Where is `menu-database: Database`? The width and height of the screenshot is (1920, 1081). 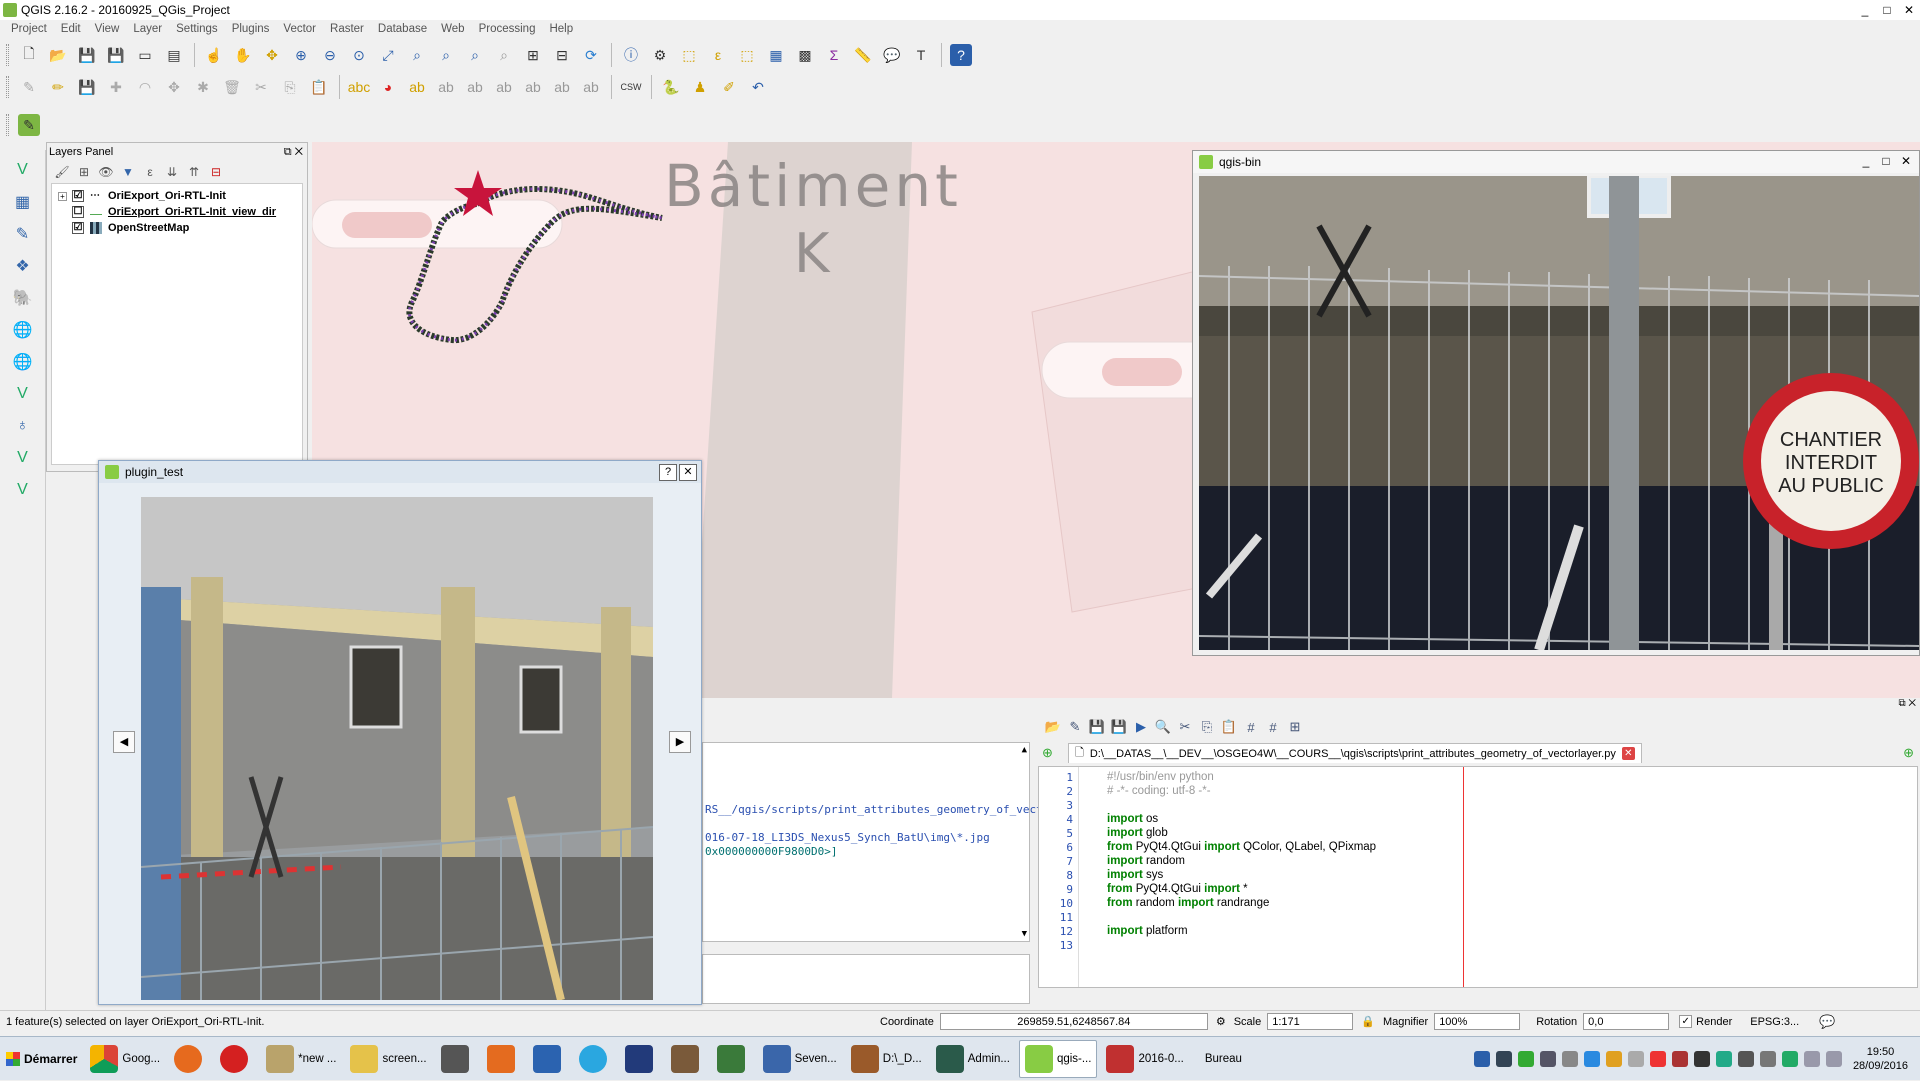
menu-database: Database is located at coordinates (402, 29).